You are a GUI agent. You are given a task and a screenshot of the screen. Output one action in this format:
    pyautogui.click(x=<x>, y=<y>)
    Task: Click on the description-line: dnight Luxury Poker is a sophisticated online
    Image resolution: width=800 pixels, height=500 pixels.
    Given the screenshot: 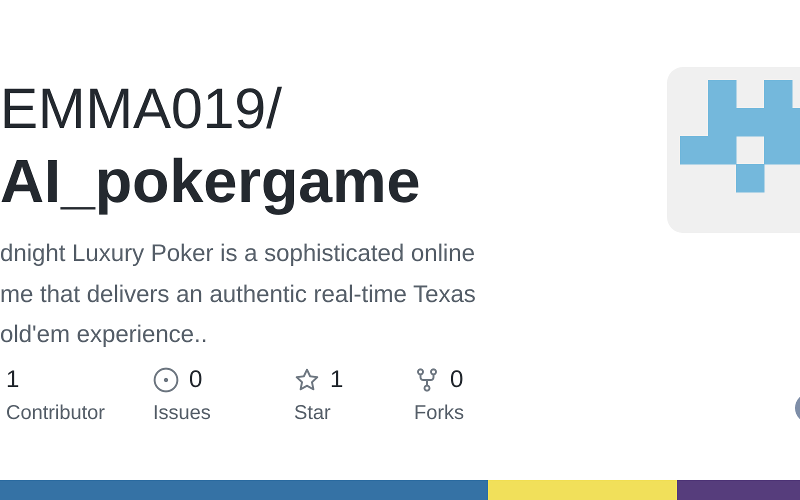 What is the action you would take?
    pyautogui.click(x=238, y=254)
    